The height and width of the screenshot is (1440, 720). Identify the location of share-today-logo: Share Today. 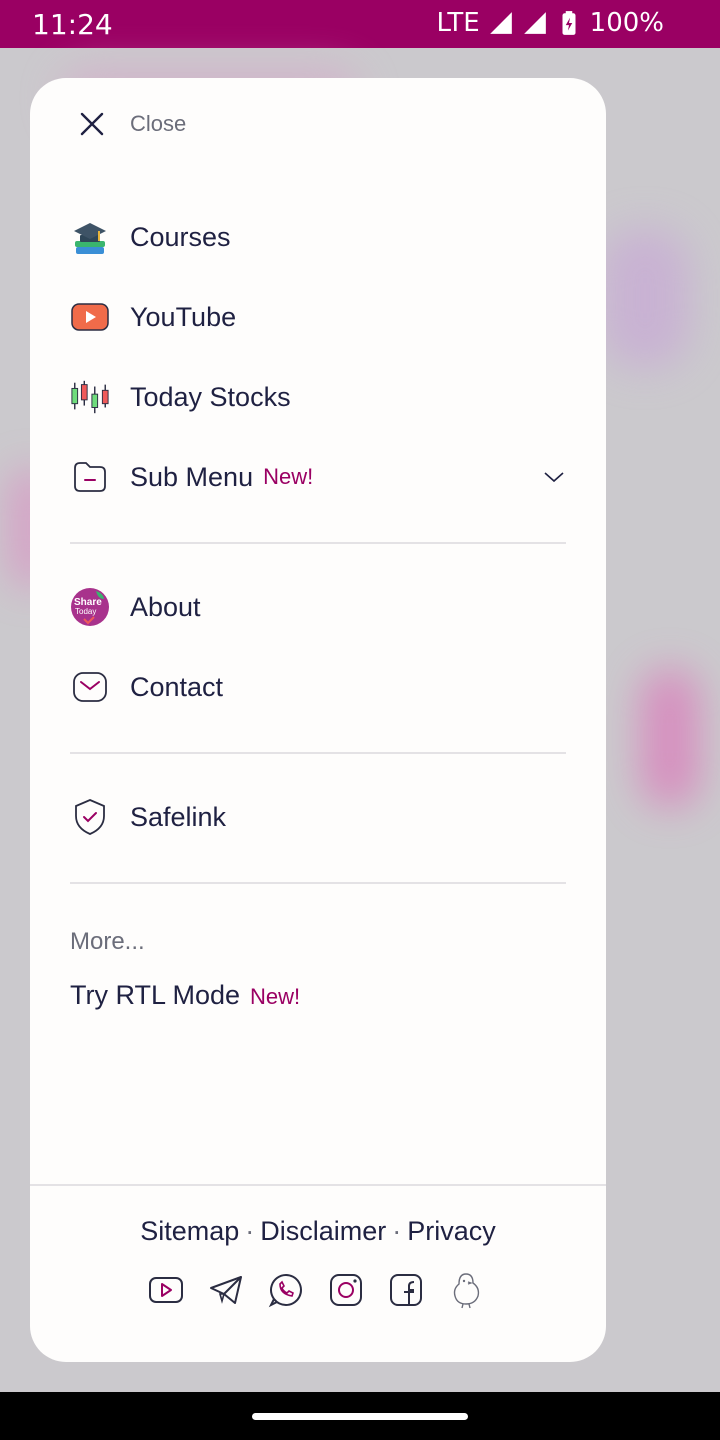
(90, 607).